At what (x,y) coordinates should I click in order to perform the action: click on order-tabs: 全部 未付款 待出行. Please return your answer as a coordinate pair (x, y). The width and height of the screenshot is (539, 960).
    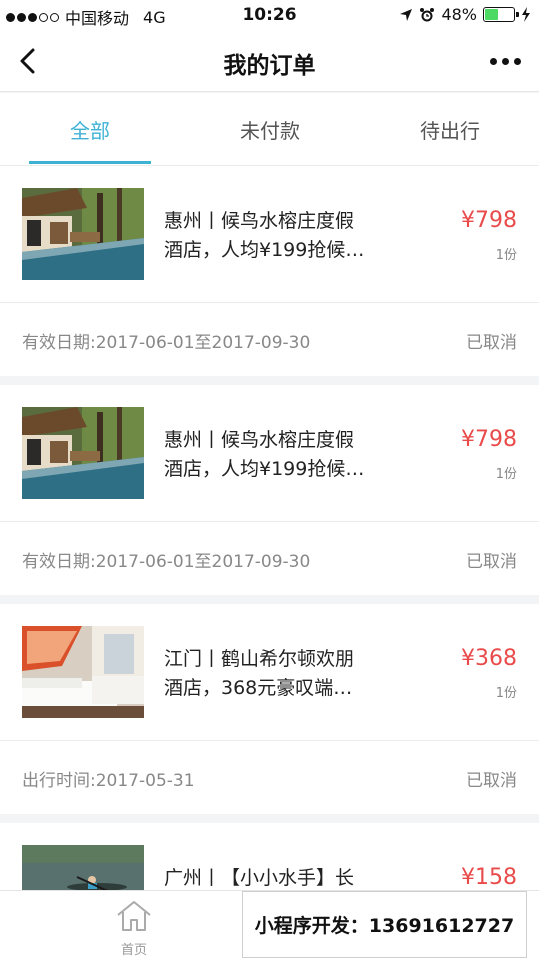
    Looking at the image, I should click on (269, 129).